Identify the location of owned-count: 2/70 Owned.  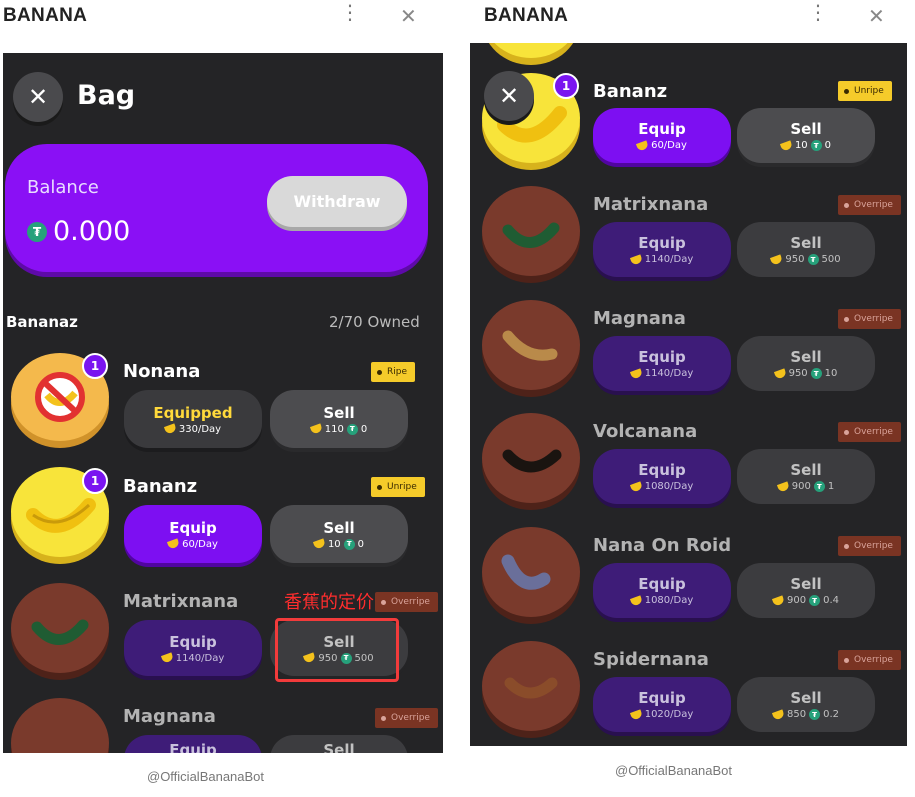
(374, 322).